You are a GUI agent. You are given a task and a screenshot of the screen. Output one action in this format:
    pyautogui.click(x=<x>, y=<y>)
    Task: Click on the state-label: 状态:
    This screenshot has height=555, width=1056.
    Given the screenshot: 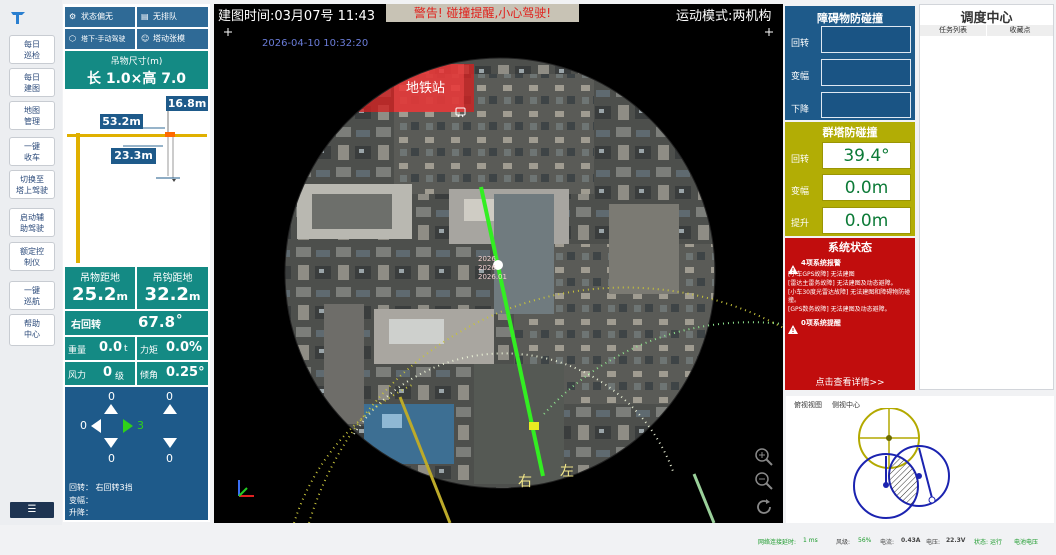 What is the action you would take?
    pyautogui.click(x=981, y=542)
    